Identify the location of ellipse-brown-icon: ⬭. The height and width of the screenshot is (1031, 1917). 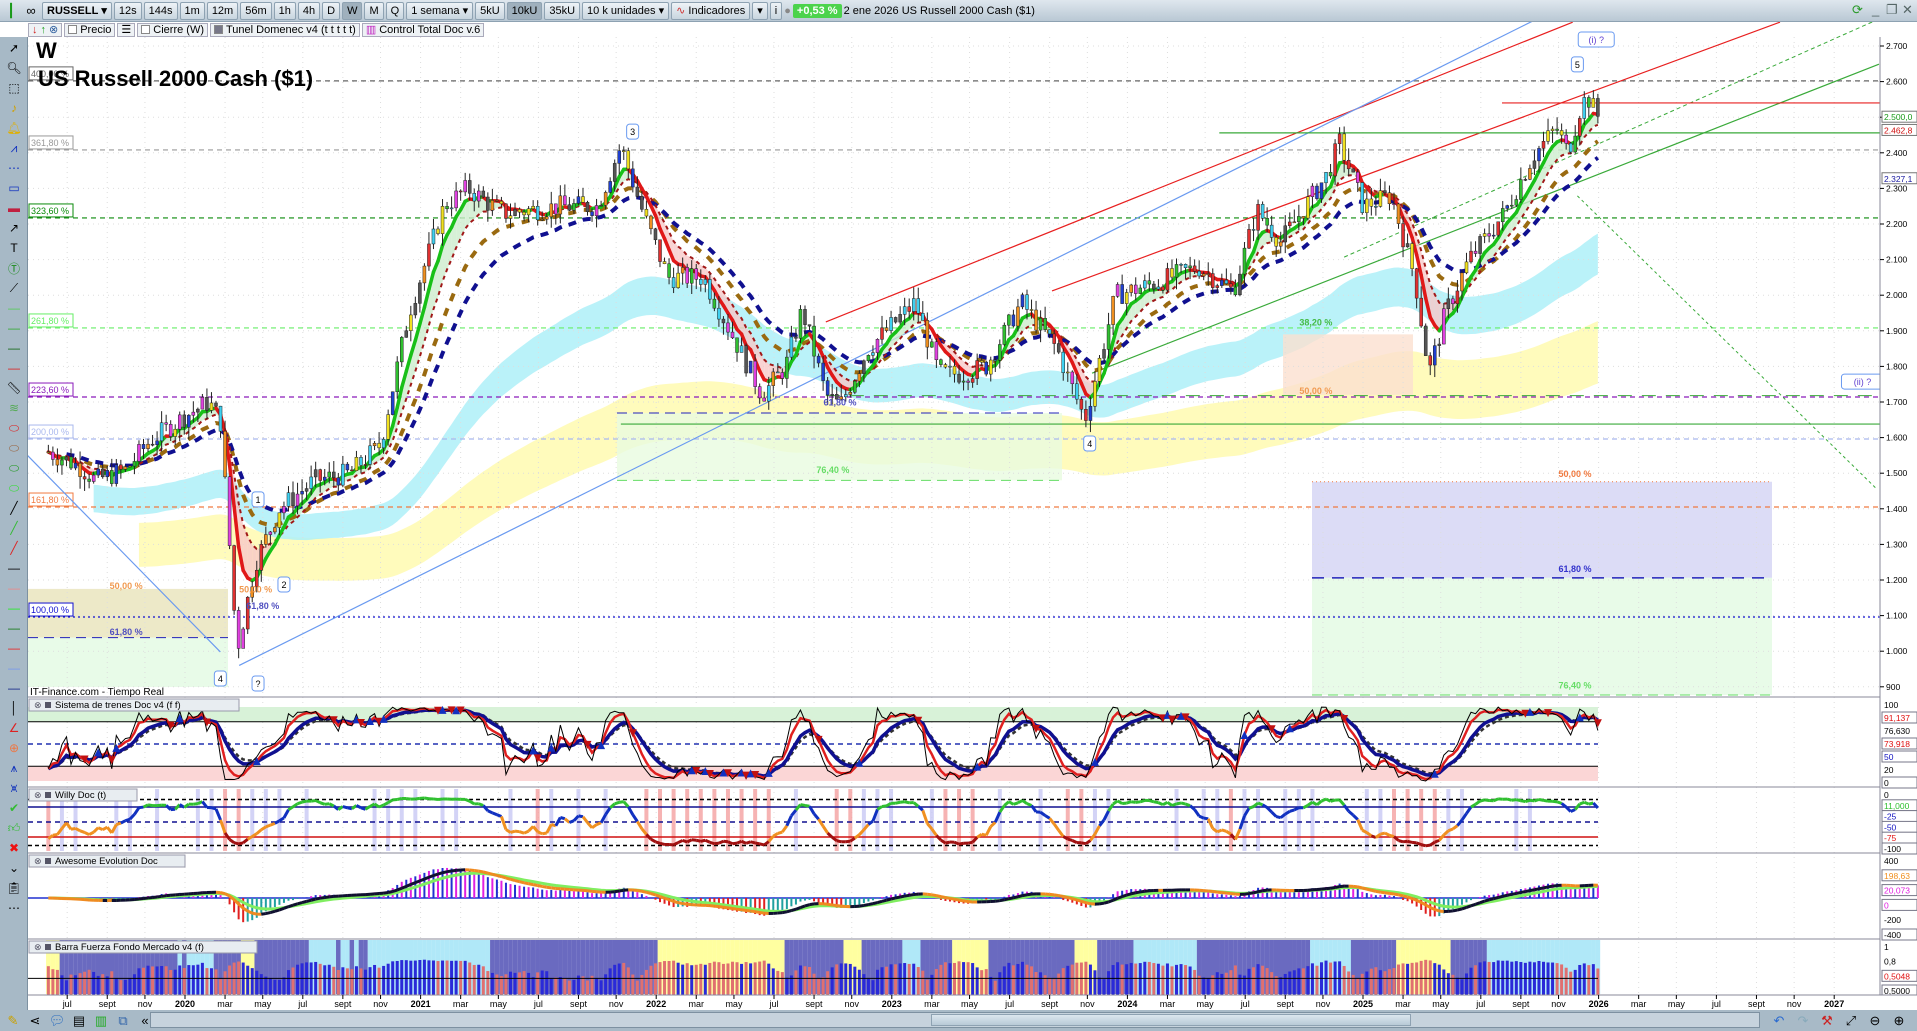
(14, 448).